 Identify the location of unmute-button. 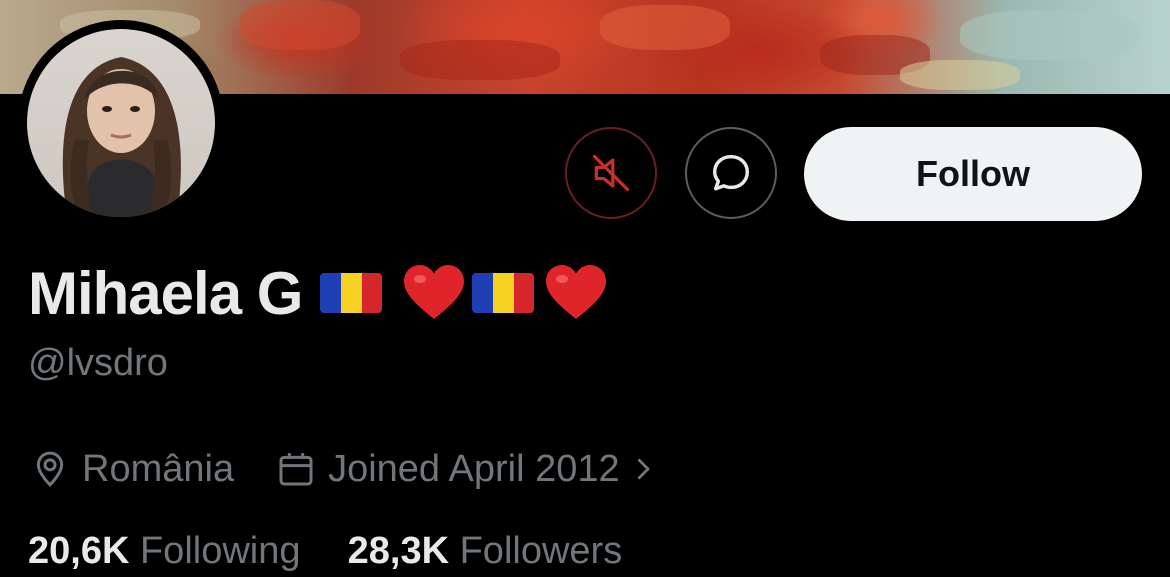
(611, 173).